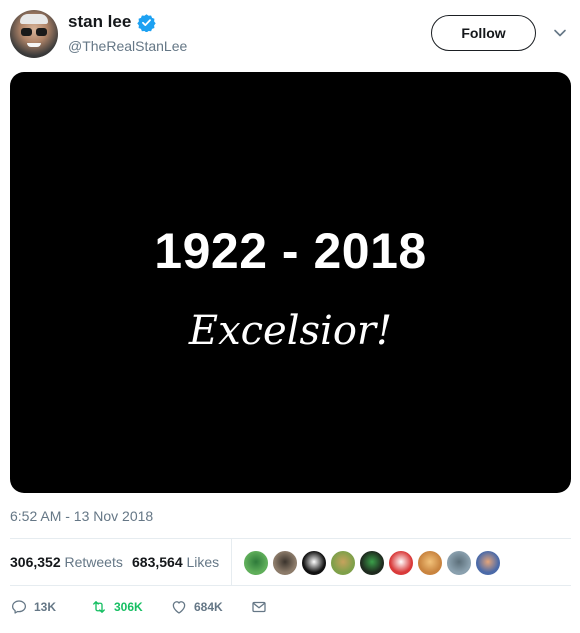  What do you see at coordinates (290, 36) in the screenshot?
I see `tweet-header: stan lee @TheRealStanLee Follow` at bounding box center [290, 36].